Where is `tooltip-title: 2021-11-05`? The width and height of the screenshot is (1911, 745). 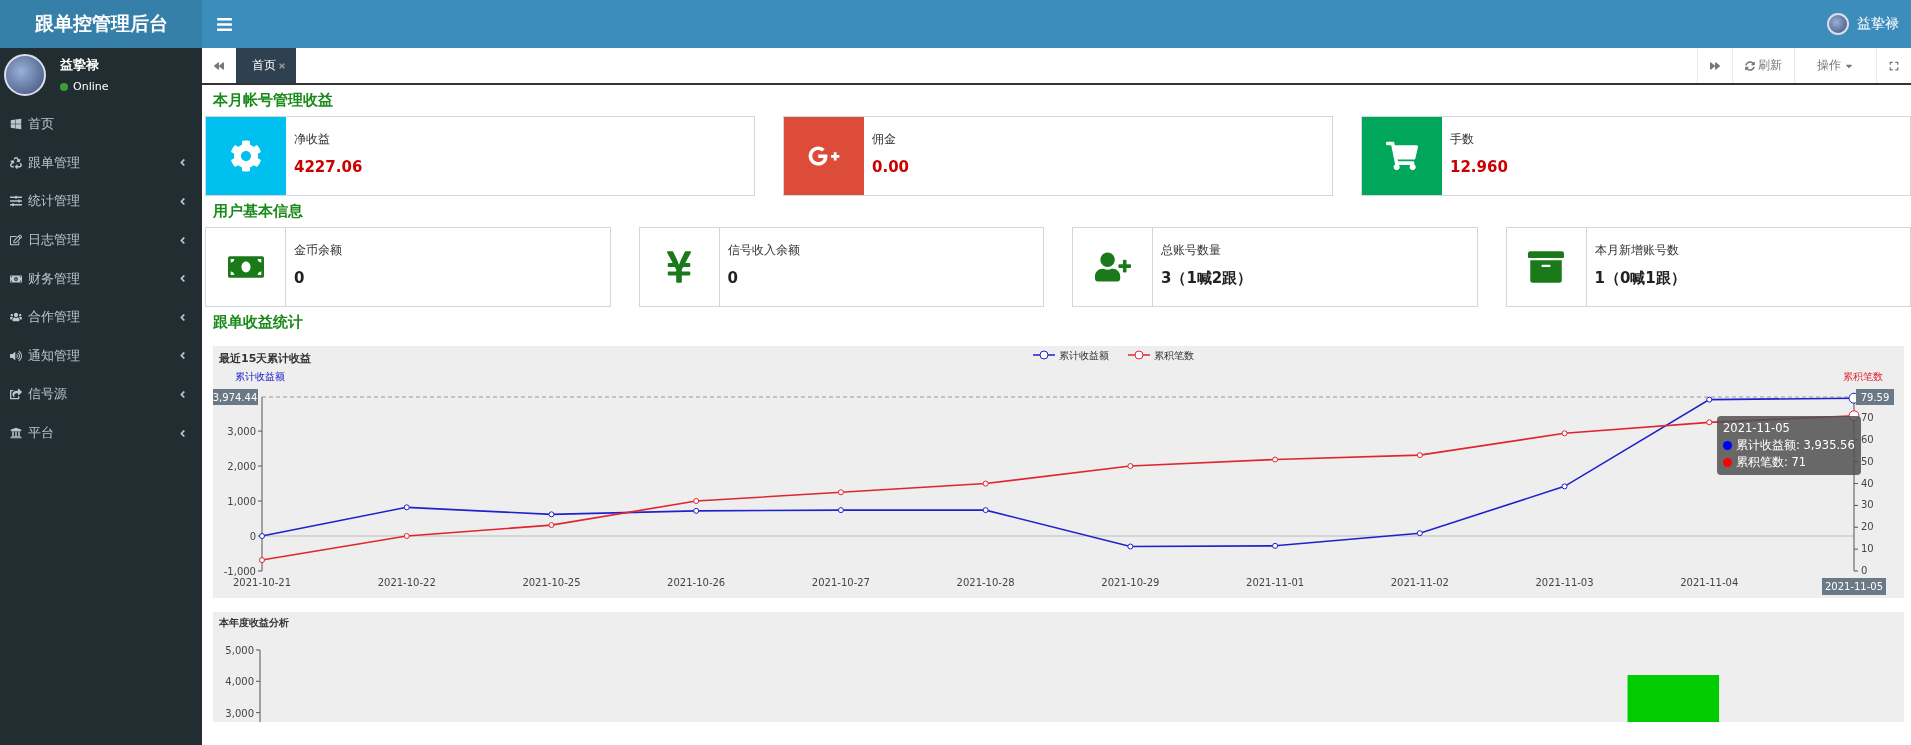 tooltip-title: 2021-11-05 is located at coordinates (1757, 428).